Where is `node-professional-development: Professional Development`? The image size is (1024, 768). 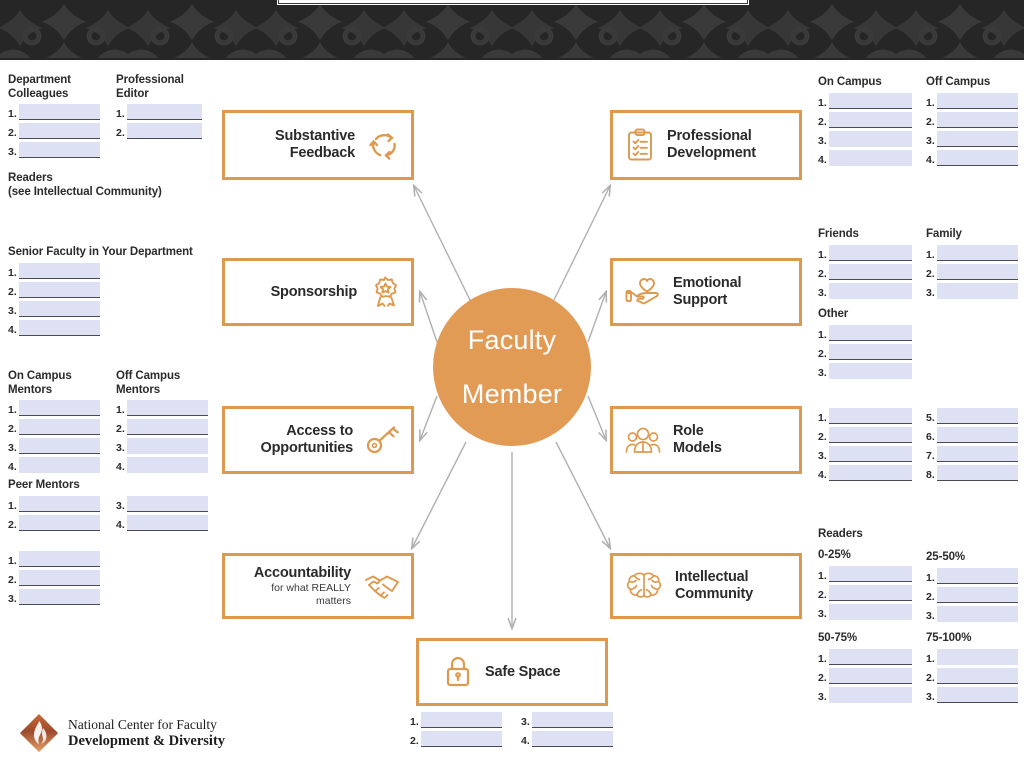
node-professional-development: Professional Development is located at coordinates (706, 145).